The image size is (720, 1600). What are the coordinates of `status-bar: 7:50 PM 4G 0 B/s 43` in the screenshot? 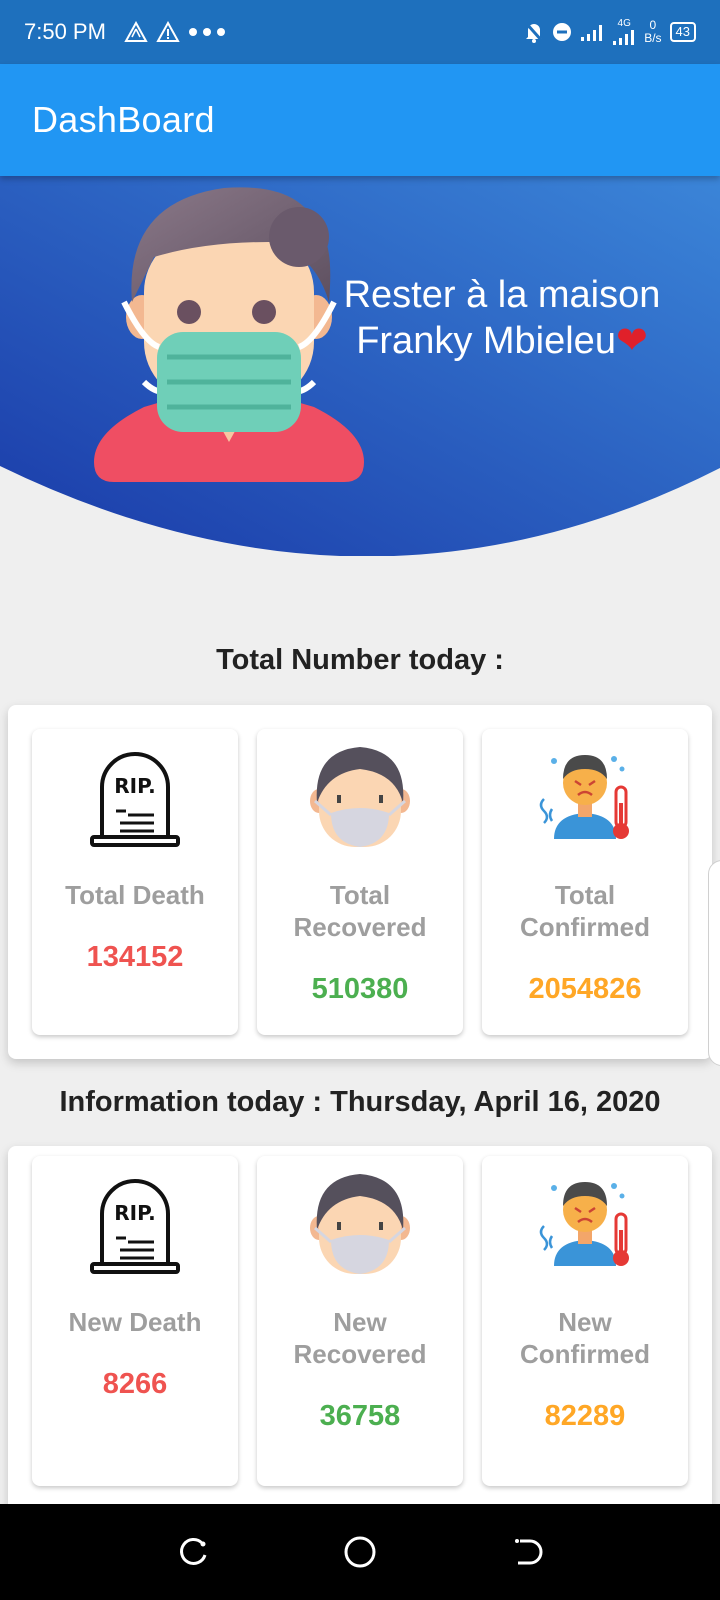 It's located at (360, 32).